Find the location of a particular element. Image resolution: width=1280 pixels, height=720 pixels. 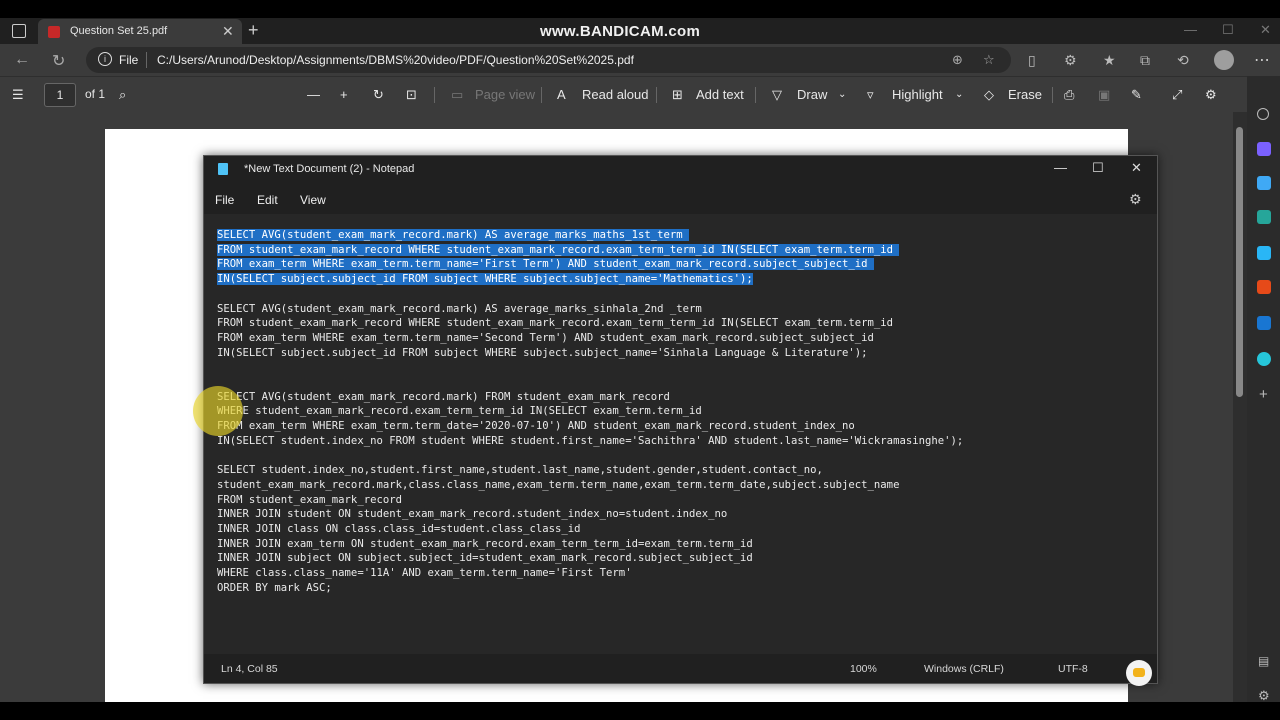

encoding: UTF-8 is located at coordinates (1073, 669).